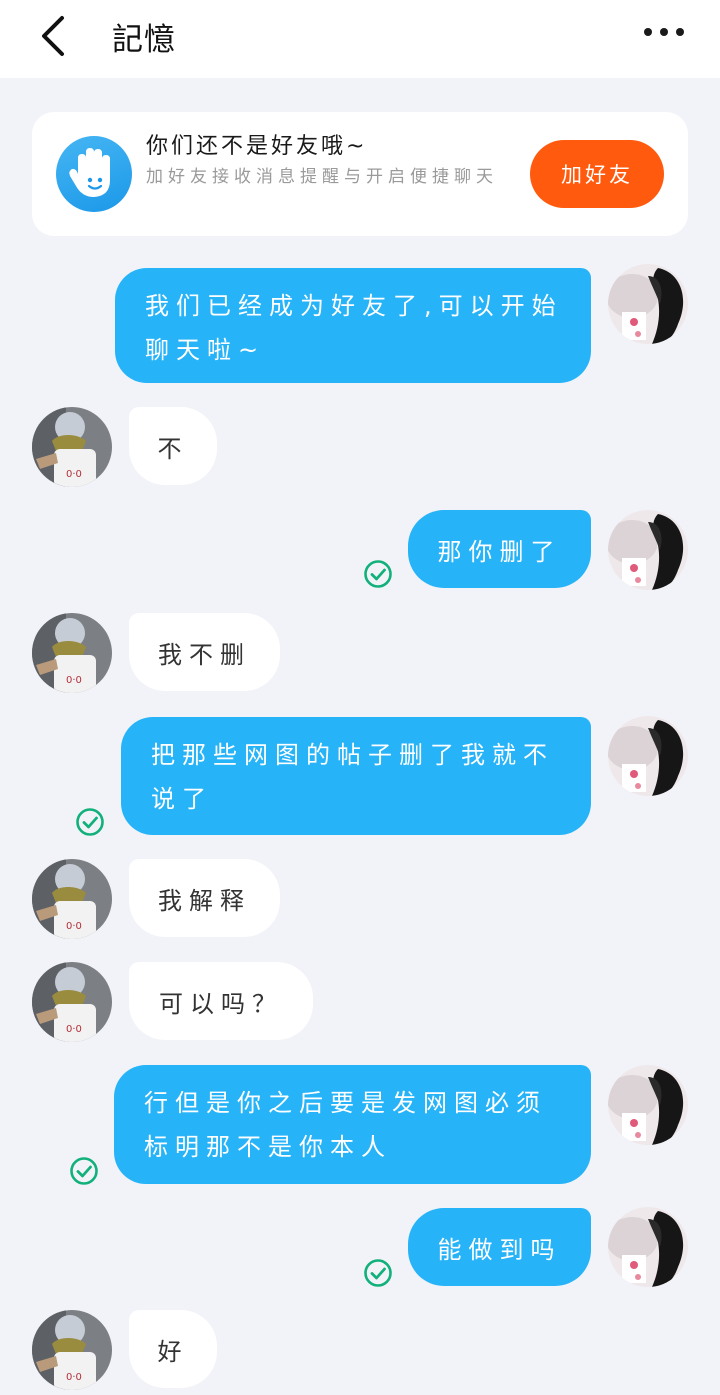 Image resolution: width=720 pixels, height=1395 pixels. Describe the element at coordinates (664, 32) in the screenshot. I see `more-options-button` at that location.